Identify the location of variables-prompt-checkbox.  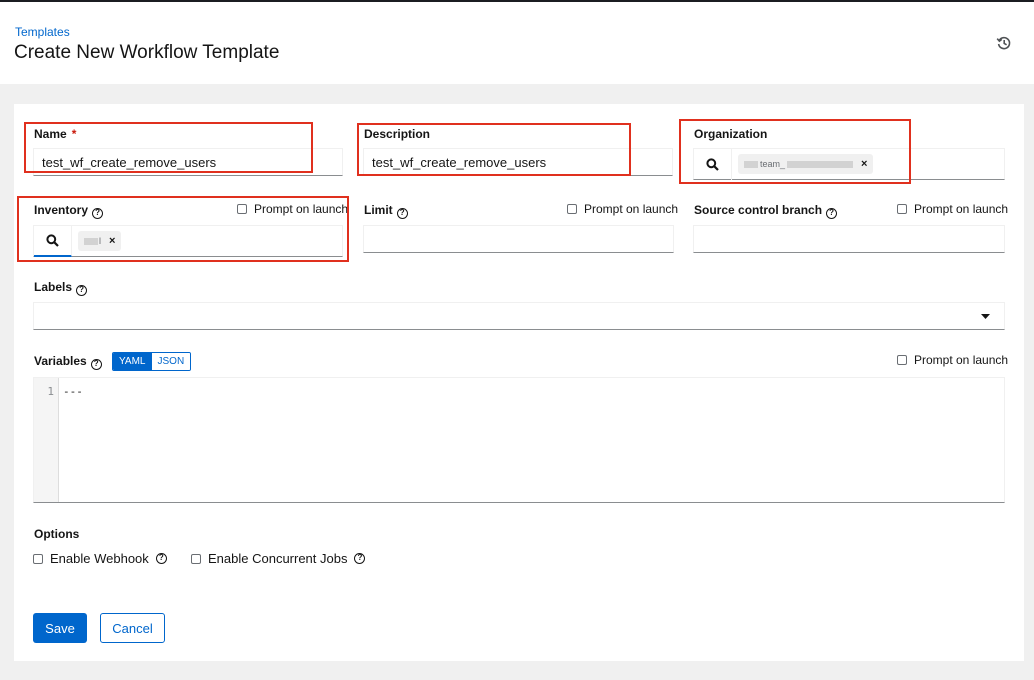
(902, 360).